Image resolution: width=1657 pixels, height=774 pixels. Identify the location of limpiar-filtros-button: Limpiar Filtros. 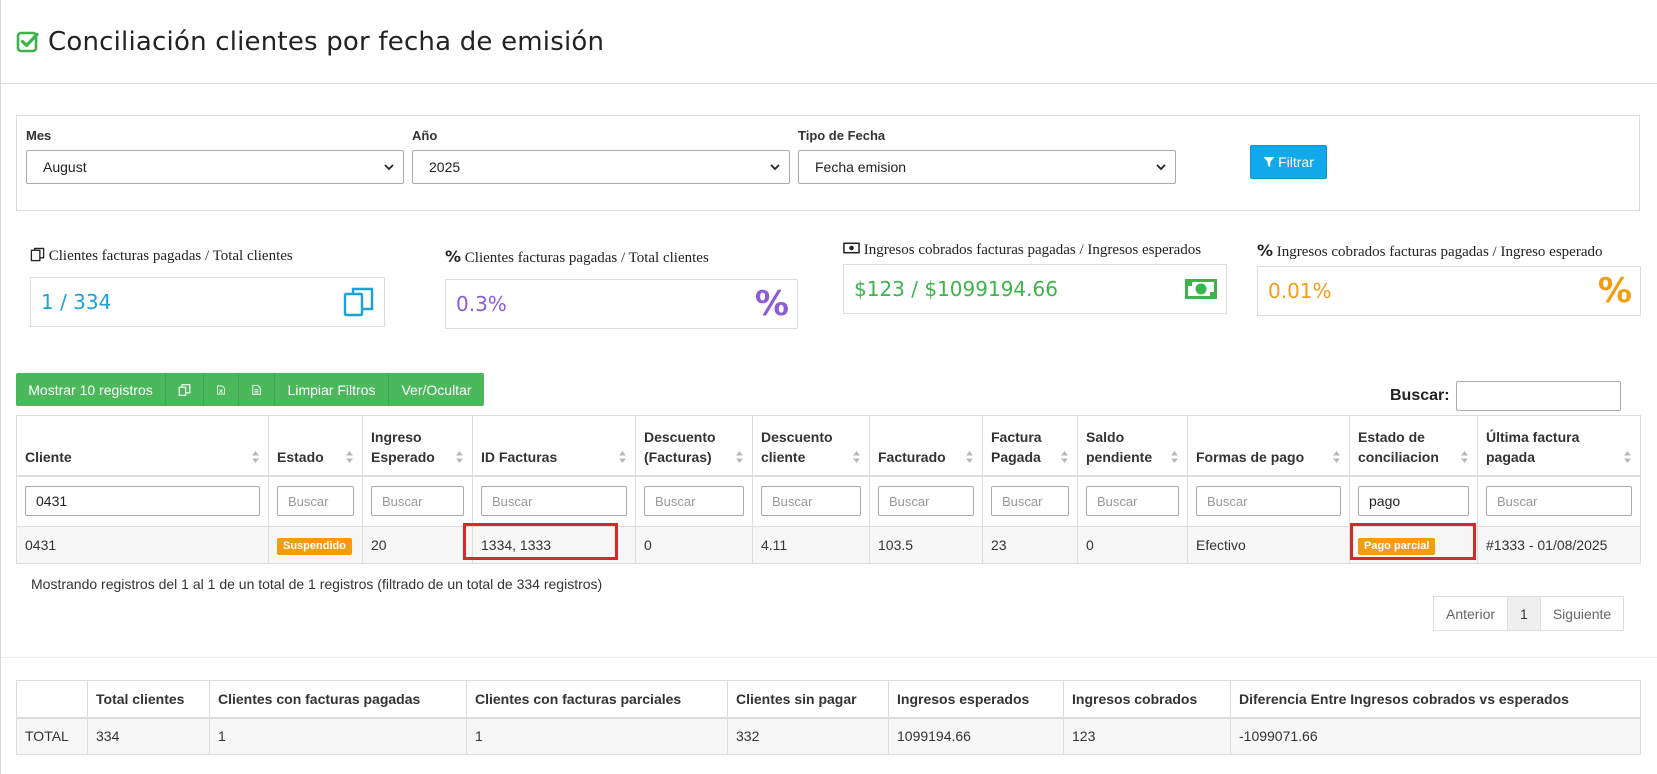
(332, 389).